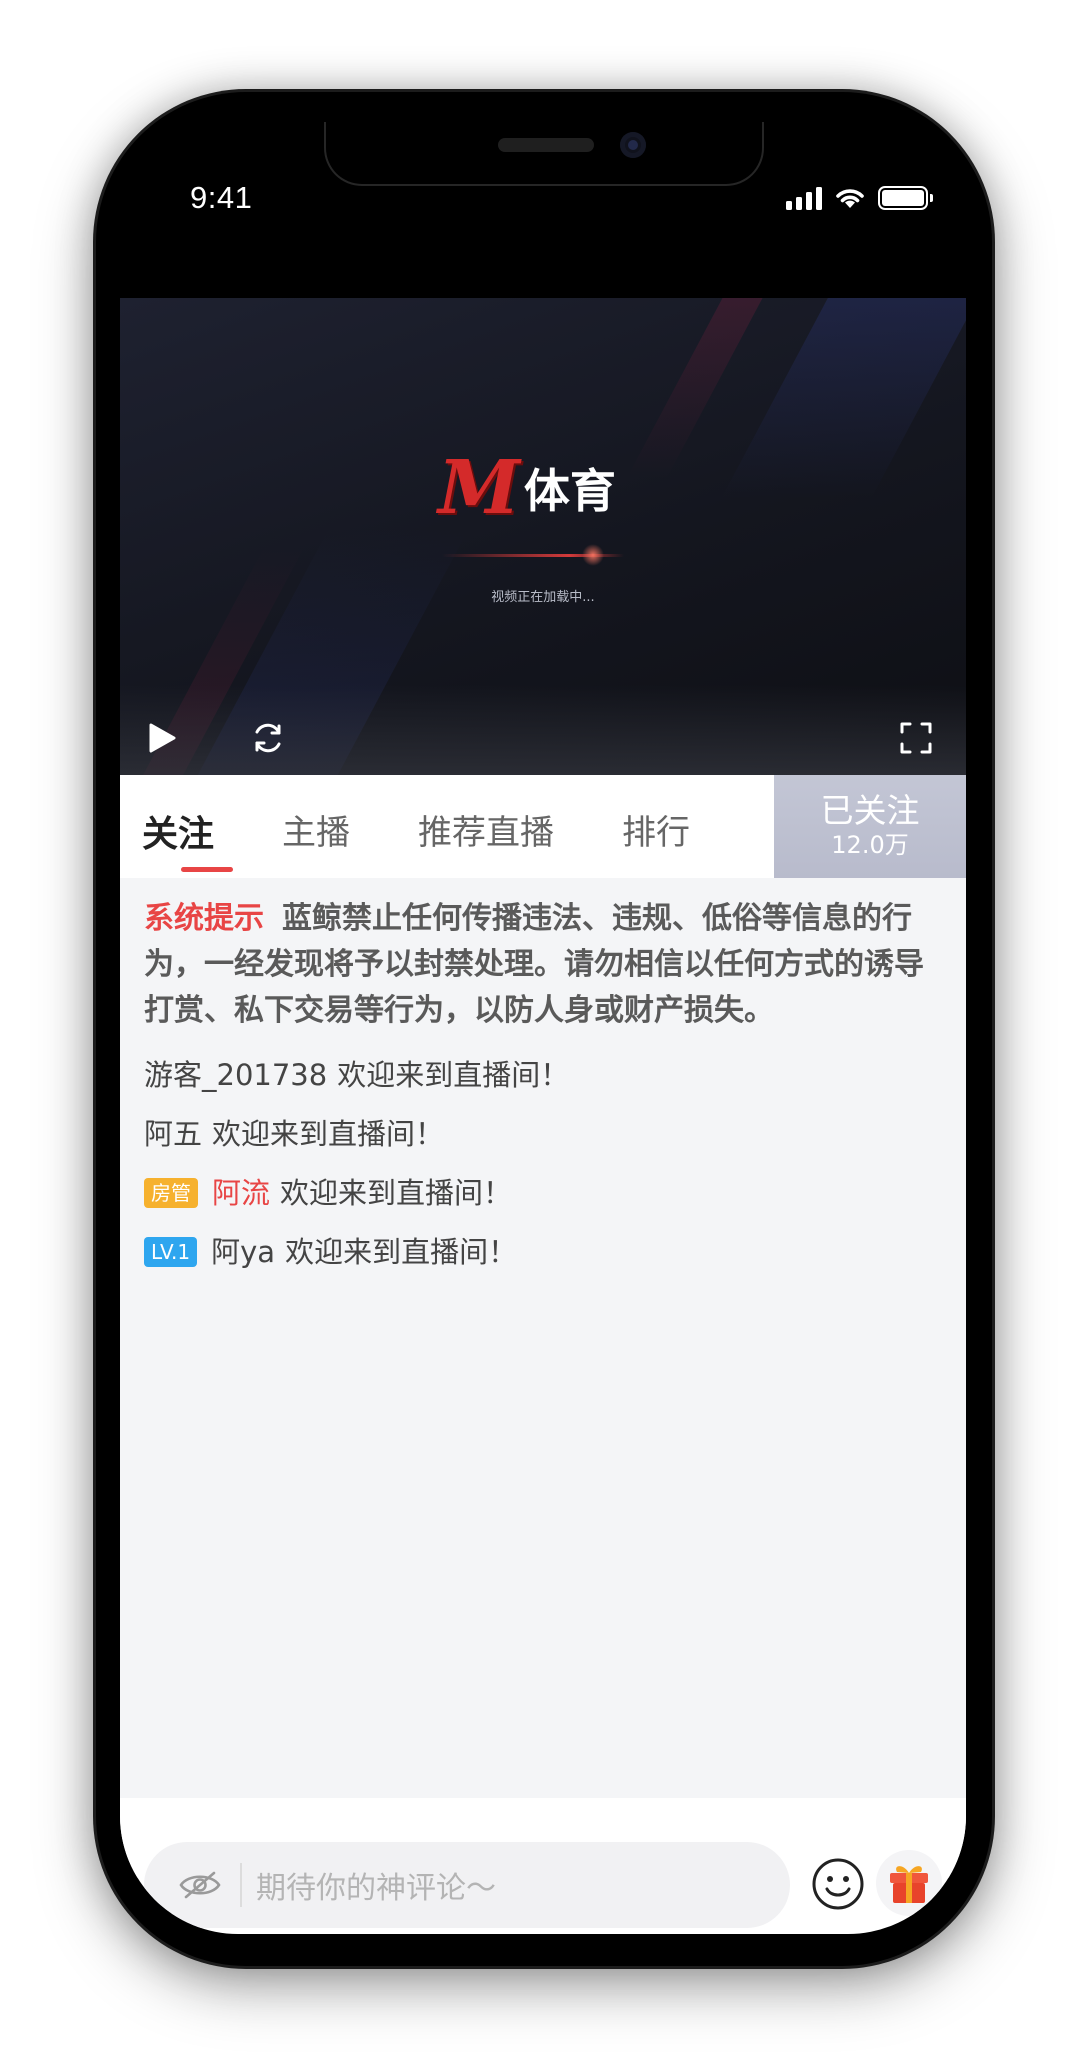 Image resolution: width=1082 pixels, height=2060 pixels. Describe the element at coordinates (243, 1252) in the screenshot. I see `chat-username: 阿ya` at that location.